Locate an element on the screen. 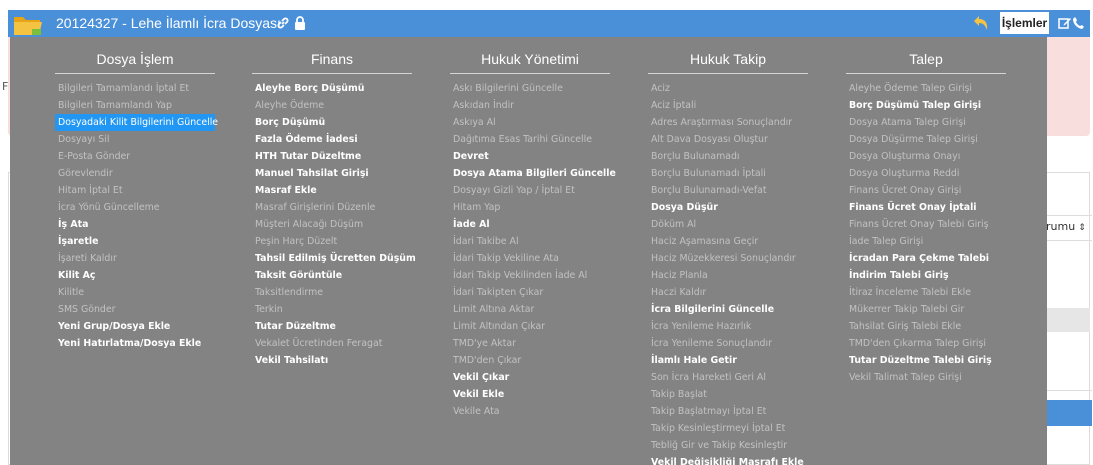 The image size is (1093, 465). menu-item: Aciz is located at coordinates (660, 88).